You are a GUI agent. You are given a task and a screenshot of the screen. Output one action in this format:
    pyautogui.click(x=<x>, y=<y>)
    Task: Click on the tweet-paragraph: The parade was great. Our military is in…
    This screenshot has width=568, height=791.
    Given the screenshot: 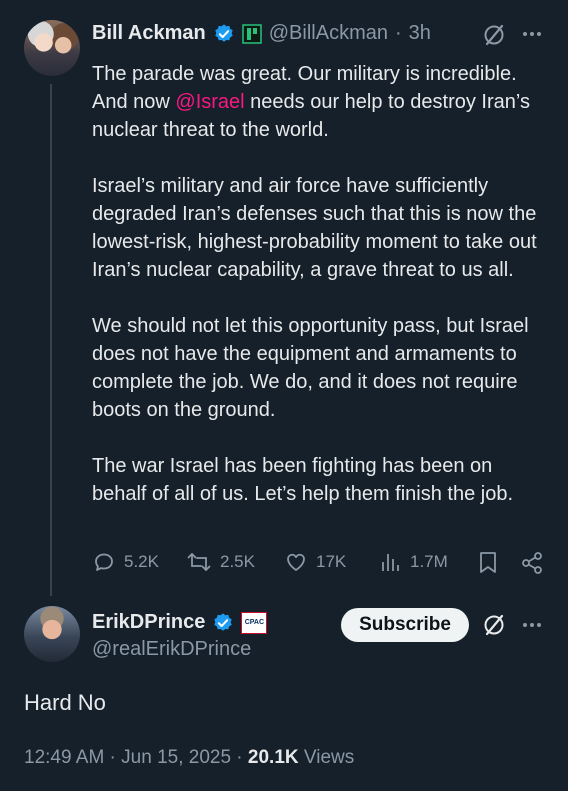 What is the action you would take?
    pyautogui.click(x=322, y=102)
    